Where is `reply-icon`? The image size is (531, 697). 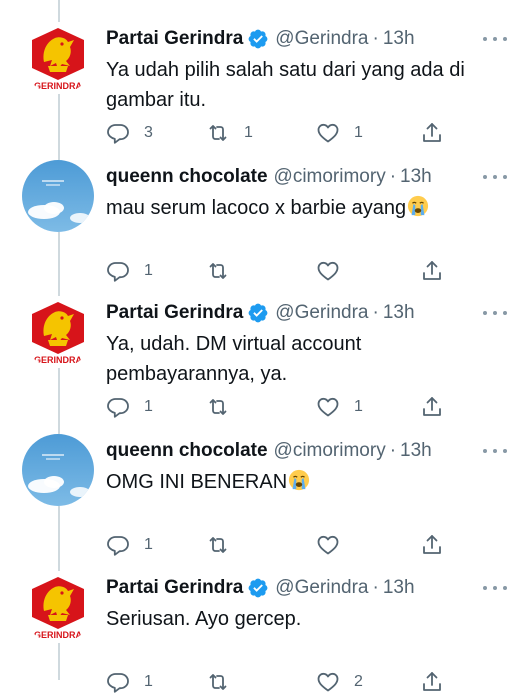 reply-icon is located at coordinates (118, 682).